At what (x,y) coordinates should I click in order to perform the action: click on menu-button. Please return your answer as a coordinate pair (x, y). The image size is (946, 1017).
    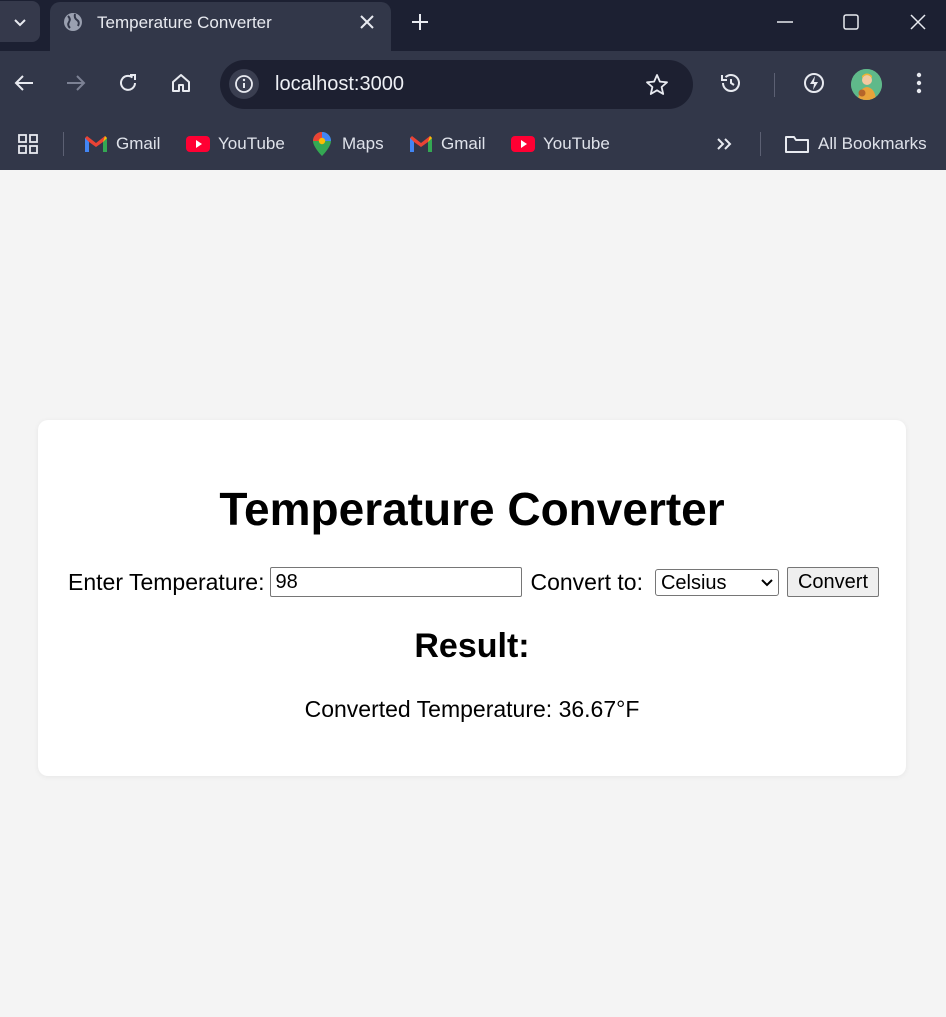
    Looking at the image, I should click on (919, 83).